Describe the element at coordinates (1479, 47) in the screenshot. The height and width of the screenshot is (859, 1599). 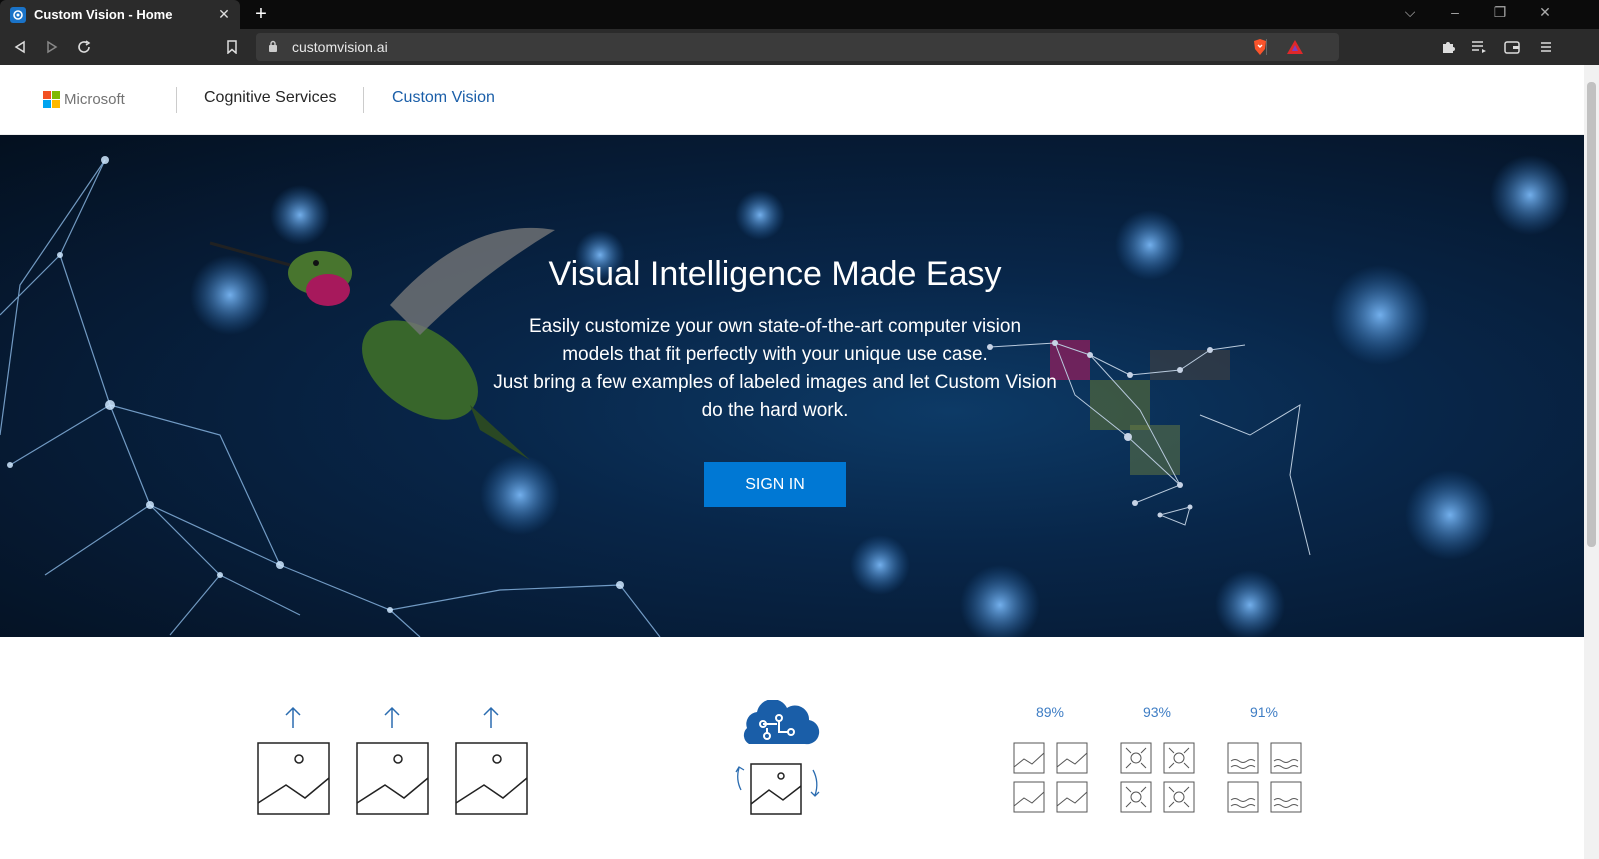
I see `playlist-icon` at that location.